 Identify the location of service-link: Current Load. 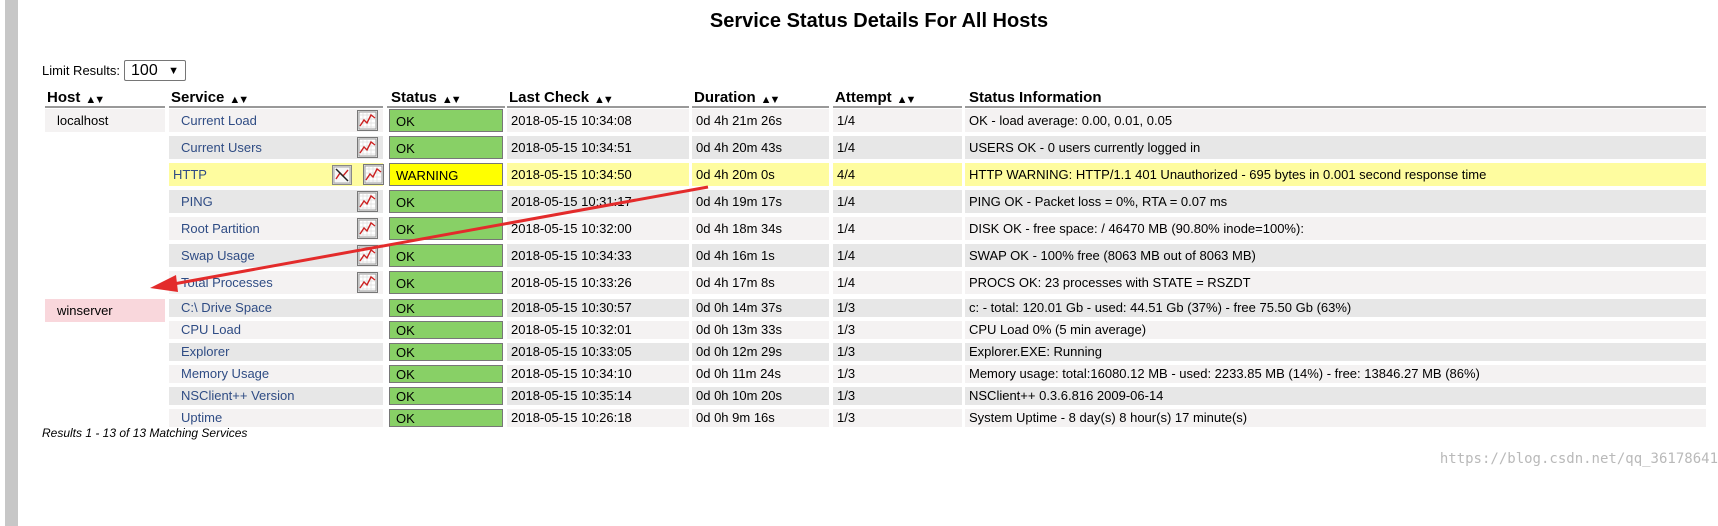
(276, 120).